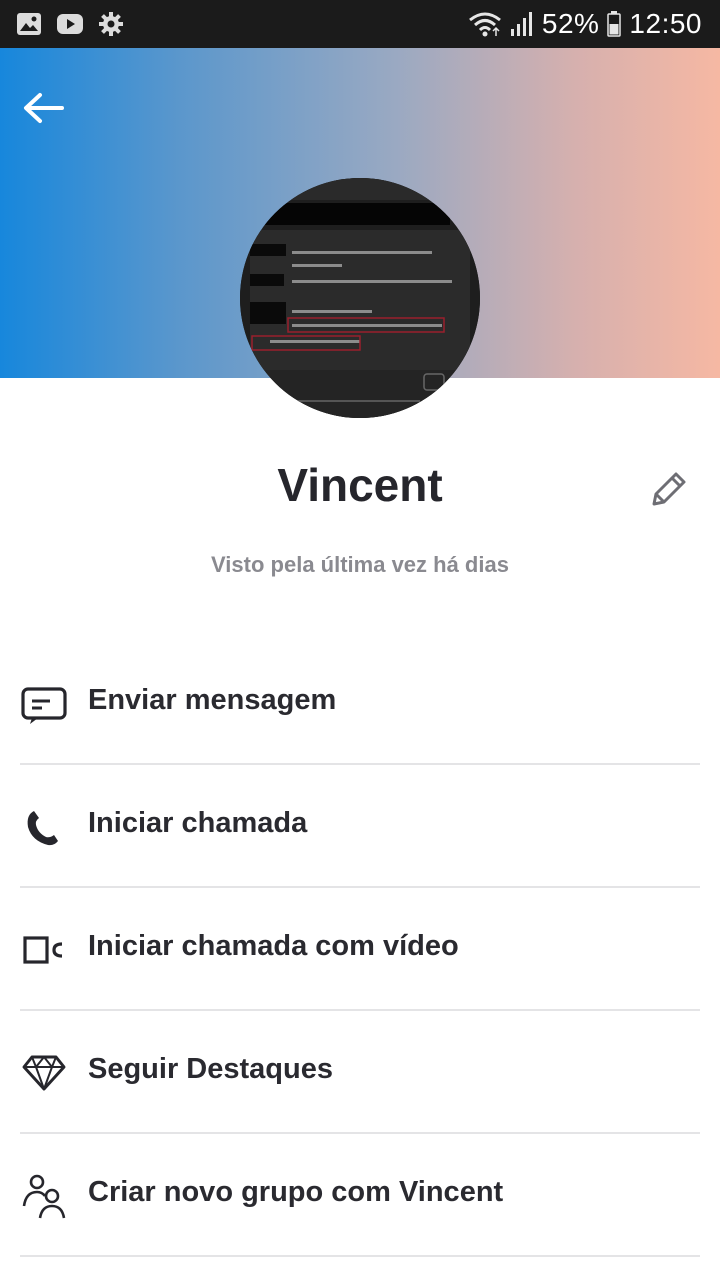  I want to click on youtube-icon, so click(70, 24).